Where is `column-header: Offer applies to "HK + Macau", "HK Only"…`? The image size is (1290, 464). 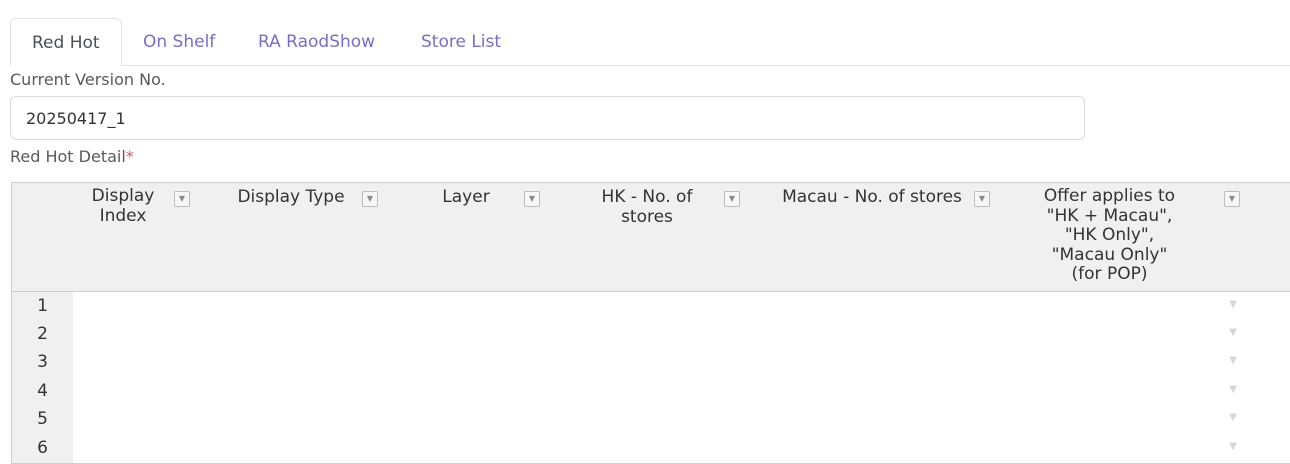
column-header: Offer applies to "HK + Macau", "HK Only"… is located at coordinates (1122, 237).